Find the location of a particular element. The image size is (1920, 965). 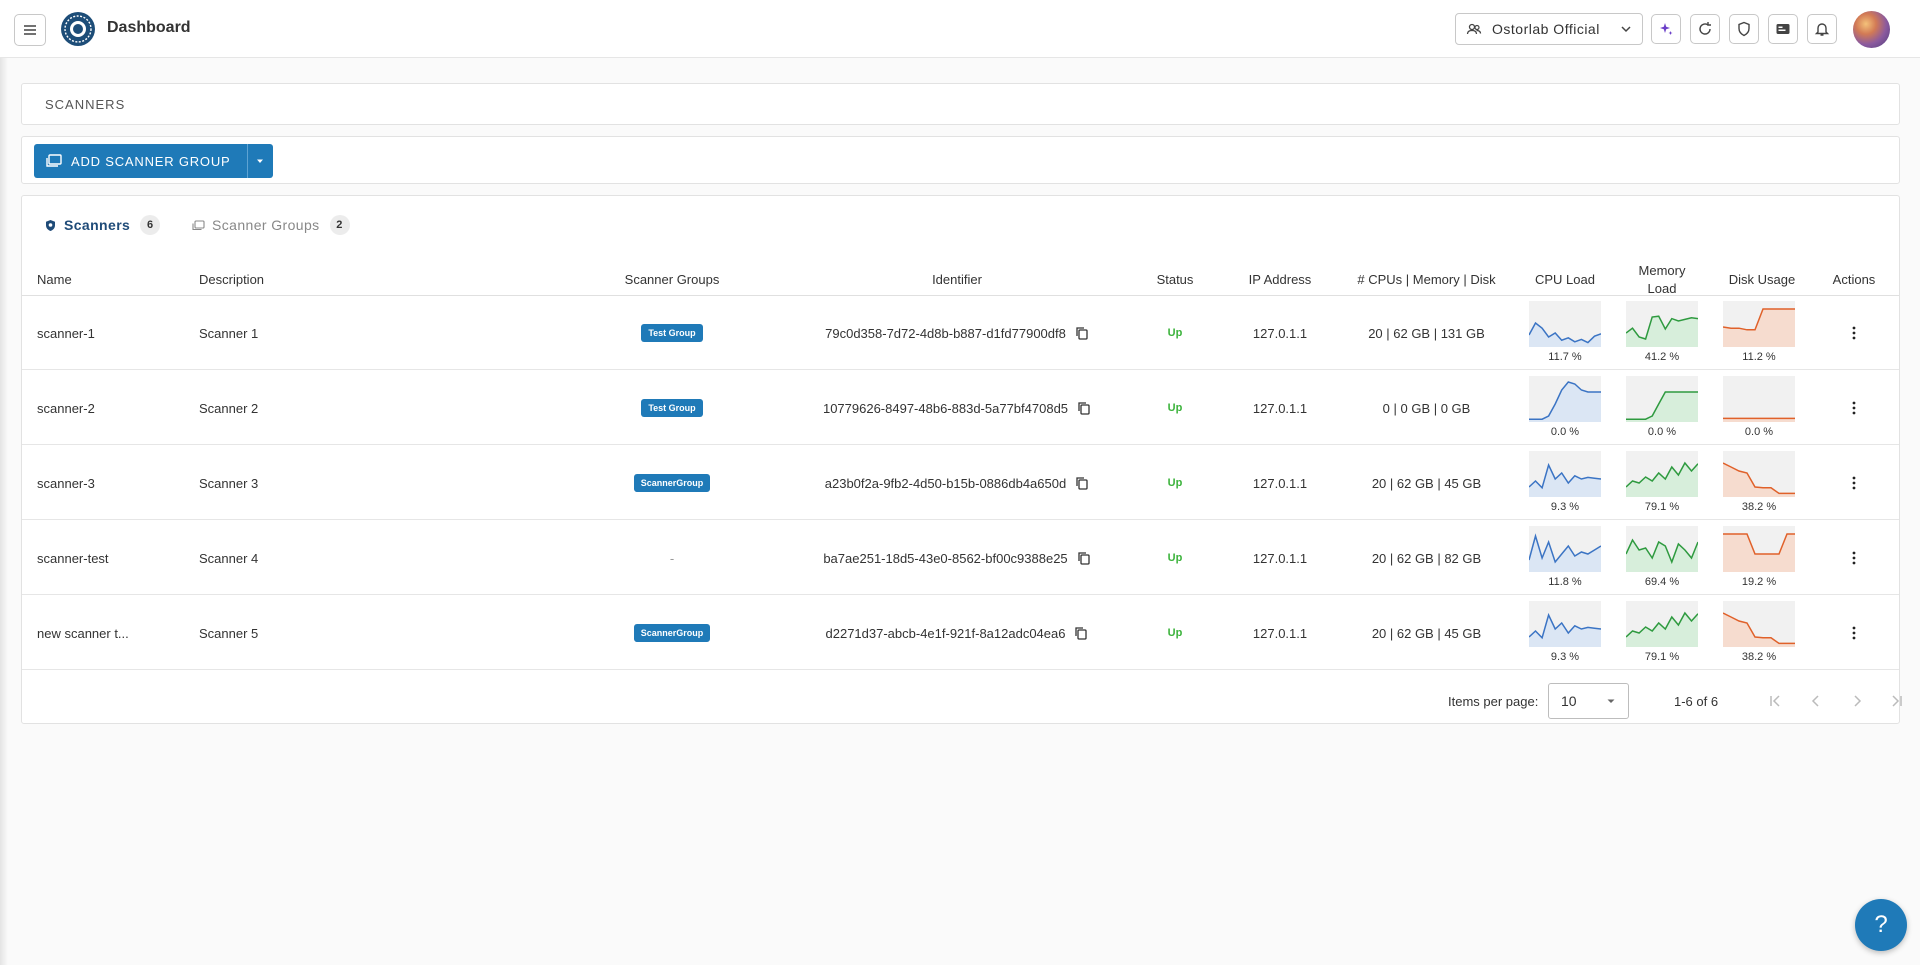

scanner-ip: 127.0.1.1 is located at coordinates (1280, 633).